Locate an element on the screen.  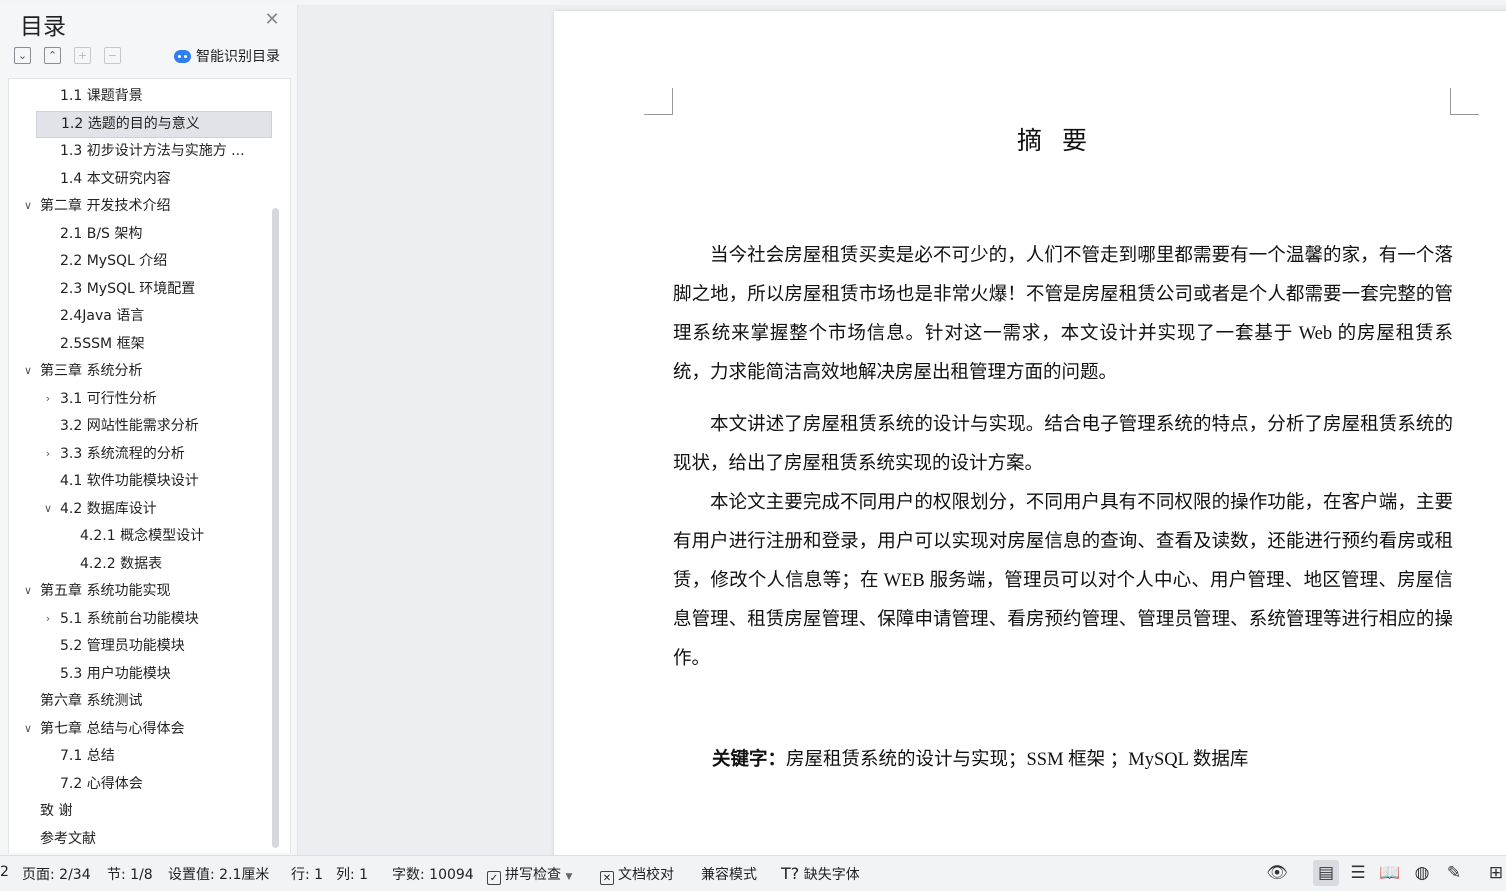
proofread-label: 文档校对 is located at coordinates (646, 875).